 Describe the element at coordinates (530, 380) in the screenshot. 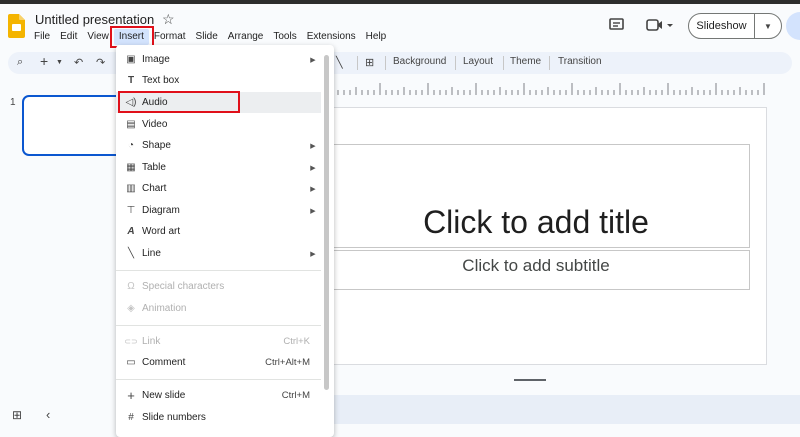

I see `speaker-notes-handle` at that location.